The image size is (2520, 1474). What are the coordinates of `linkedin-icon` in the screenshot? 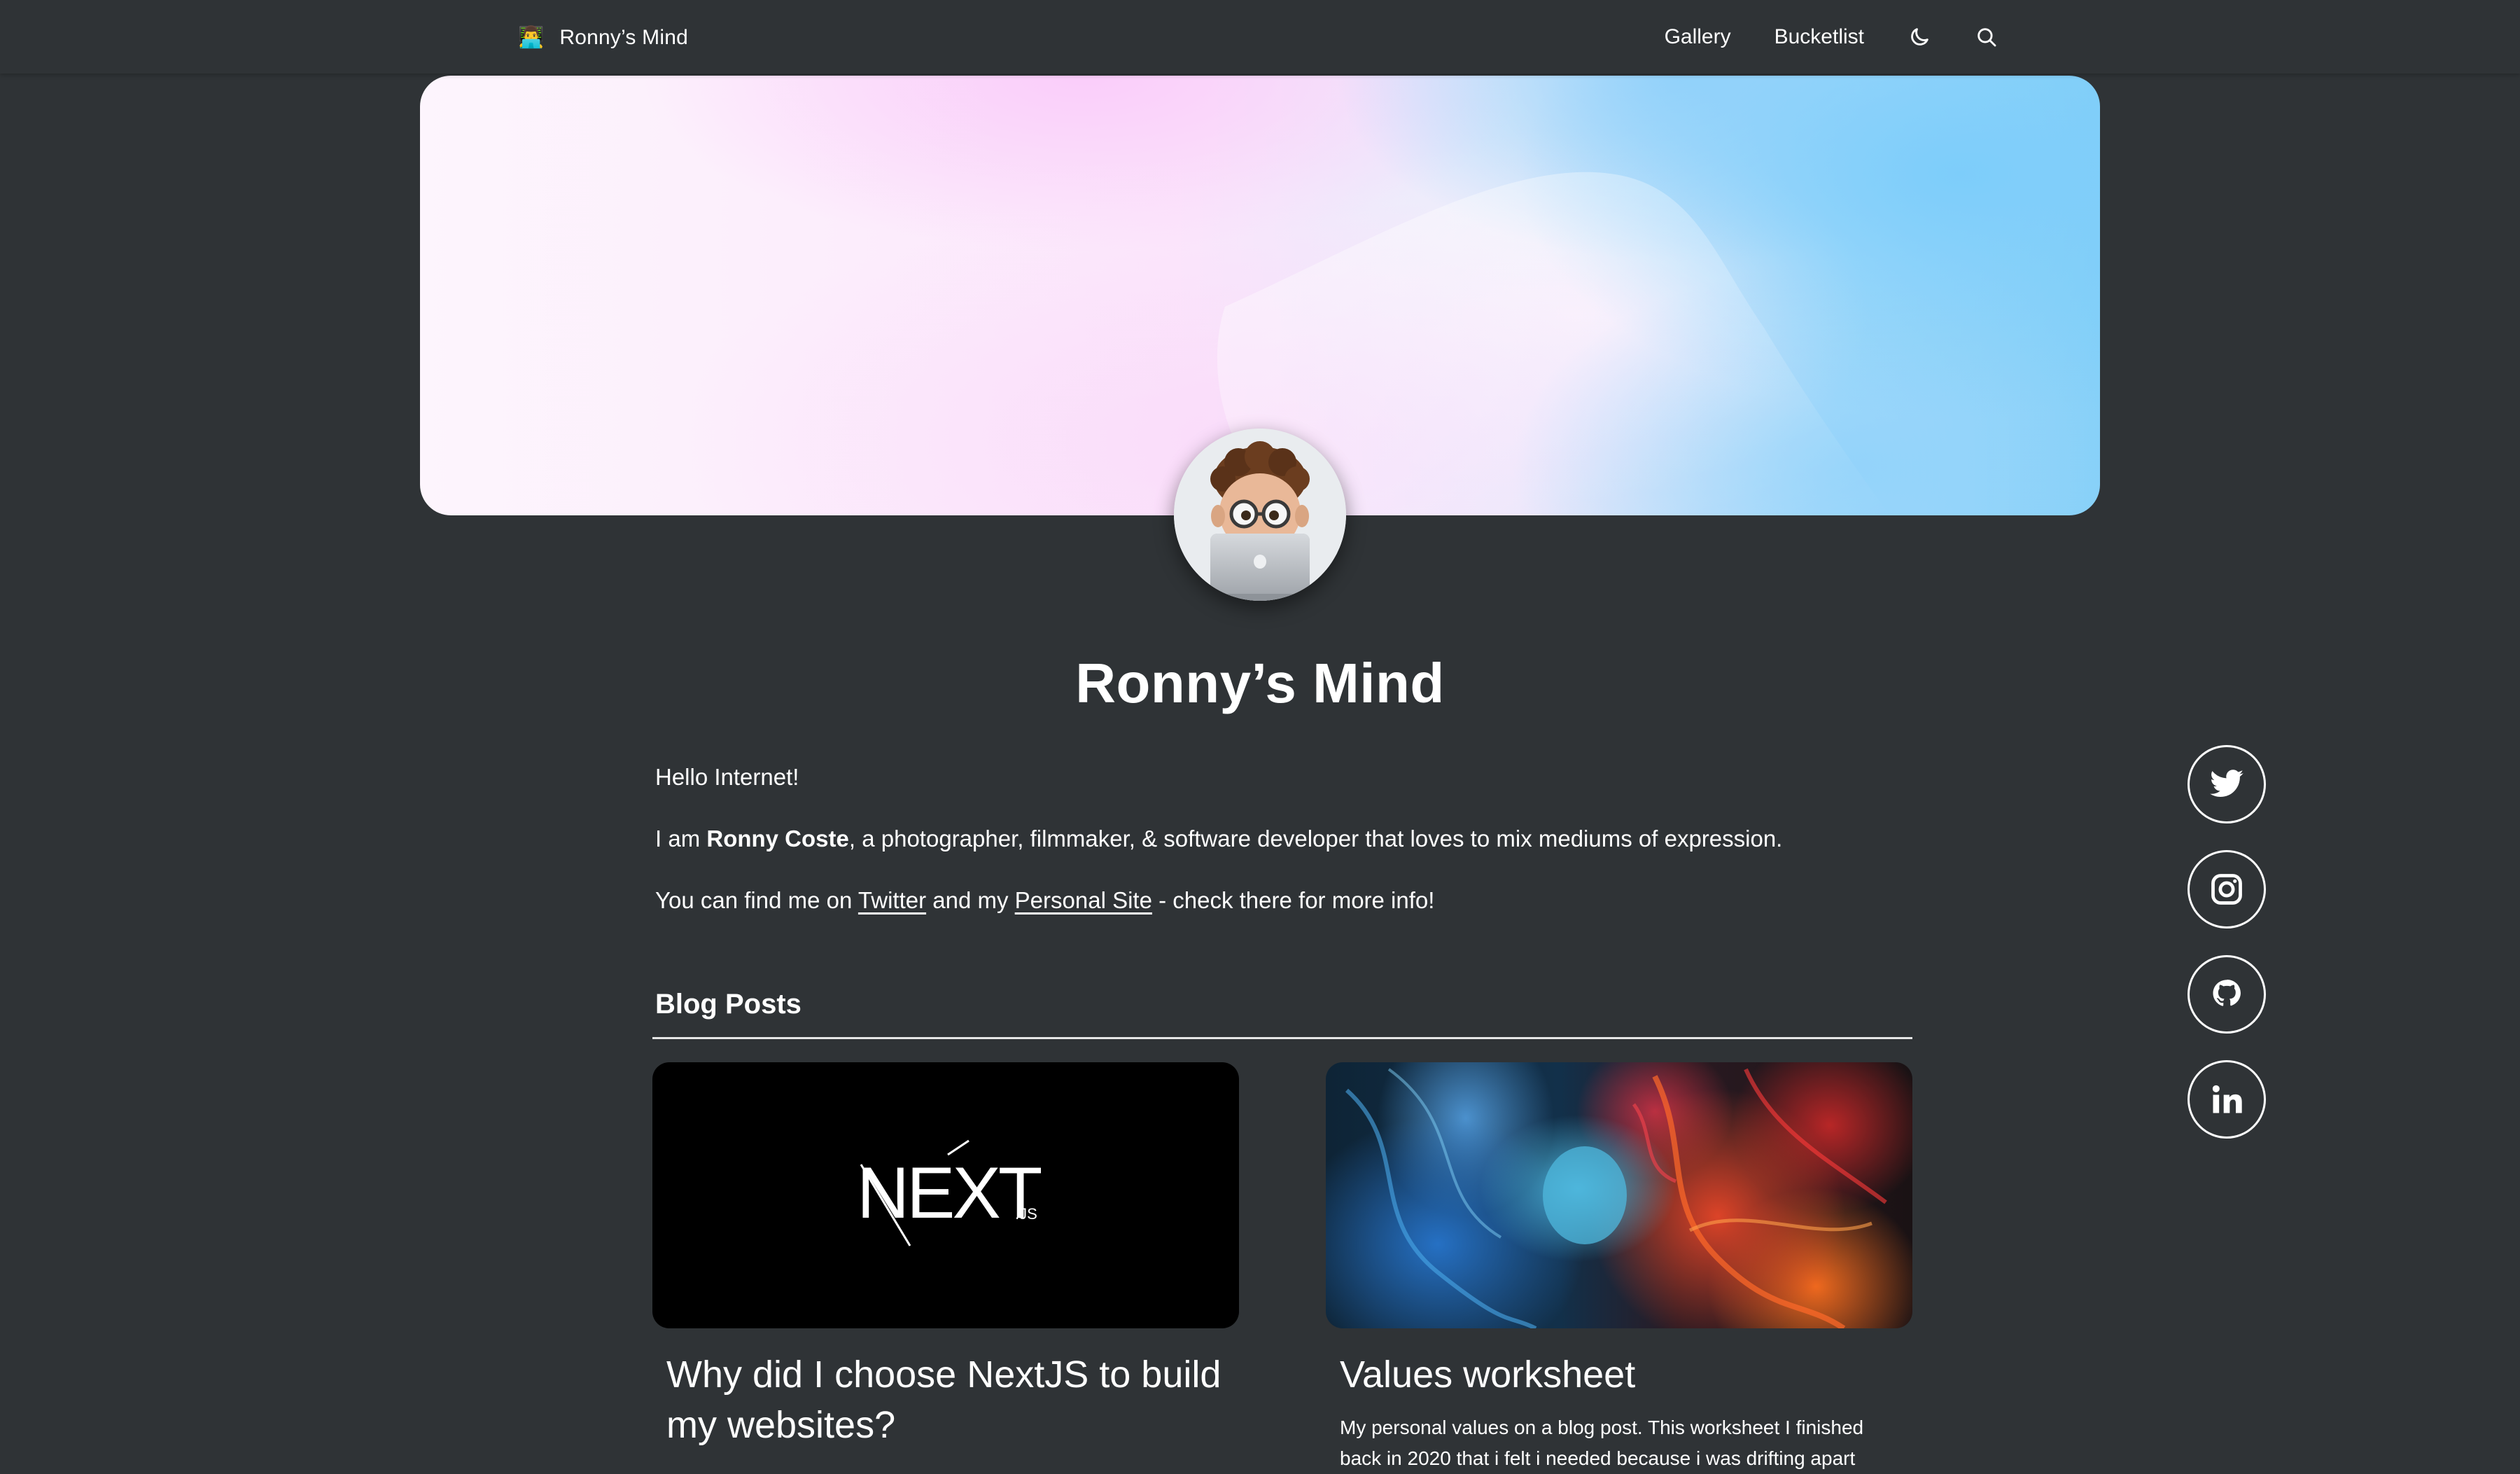 It's located at (2227, 1099).